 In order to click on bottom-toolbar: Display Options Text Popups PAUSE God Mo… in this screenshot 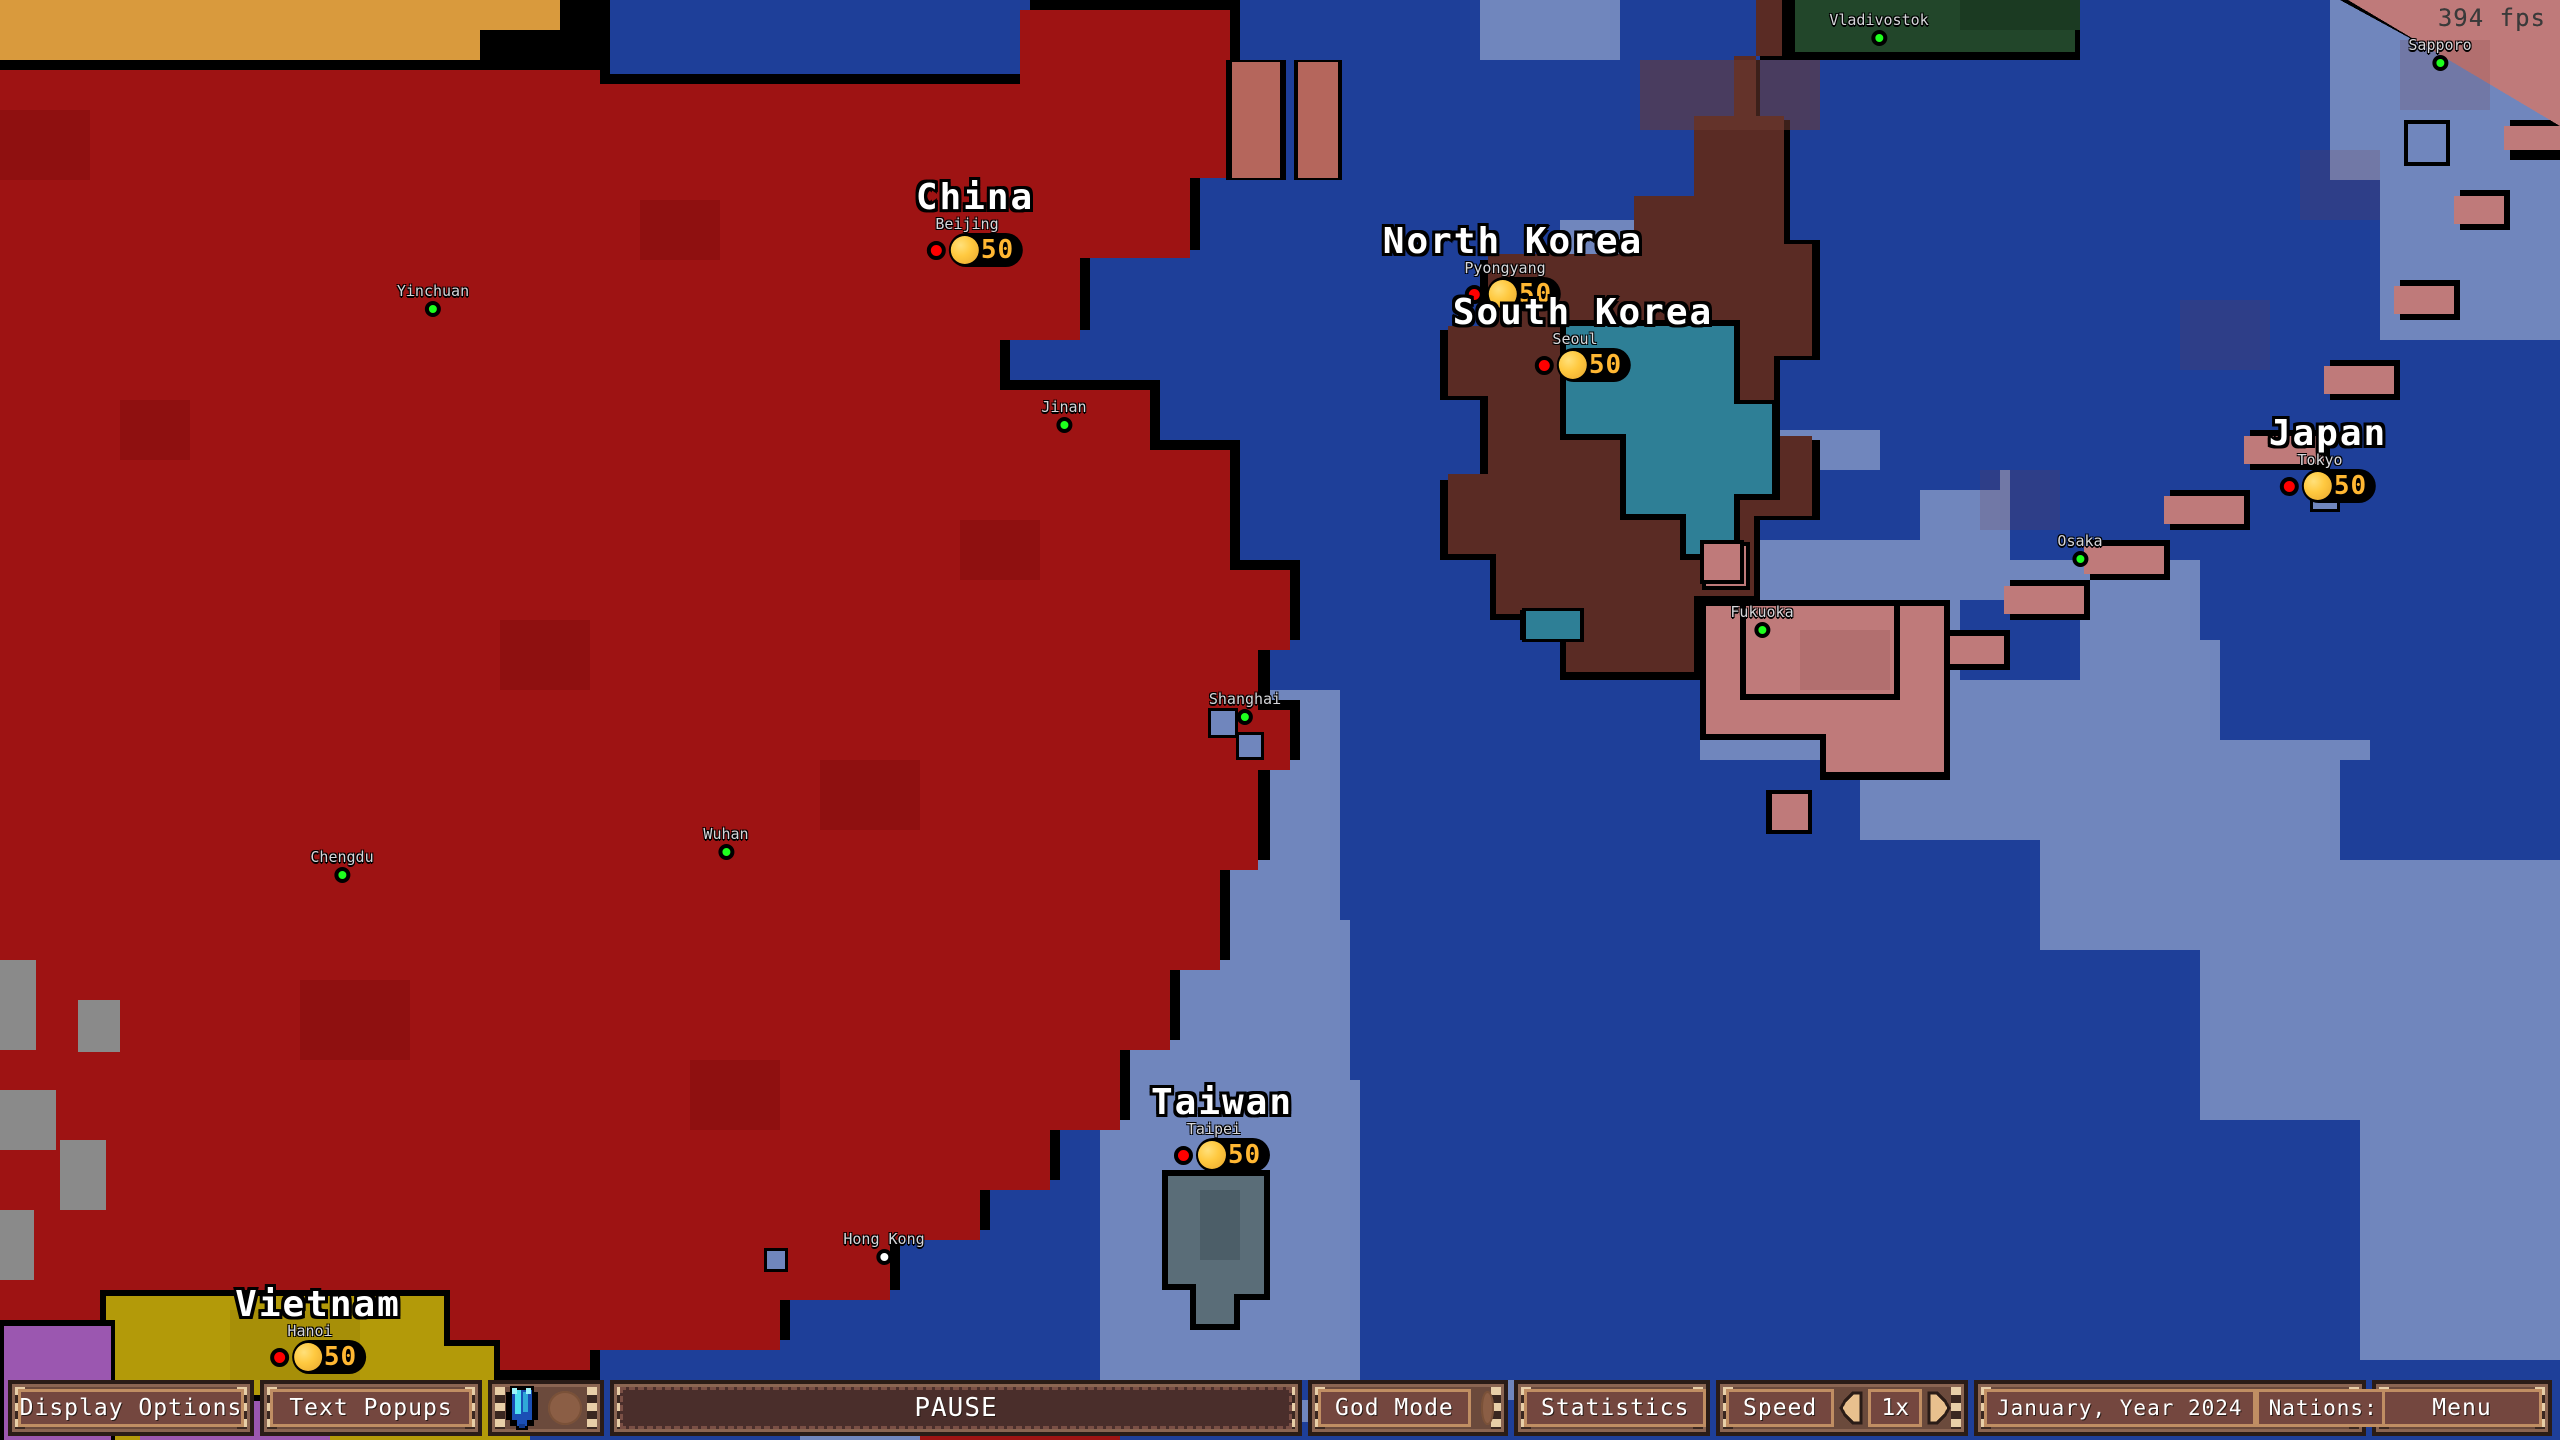, I will do `click(1280, 1410)`.